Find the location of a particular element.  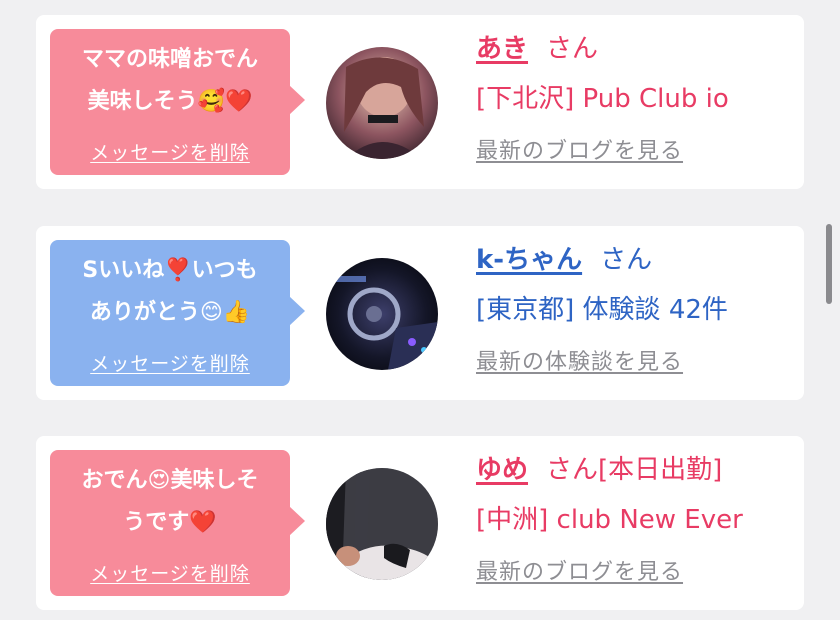

scrollbar is located at coordinates (829, 264).